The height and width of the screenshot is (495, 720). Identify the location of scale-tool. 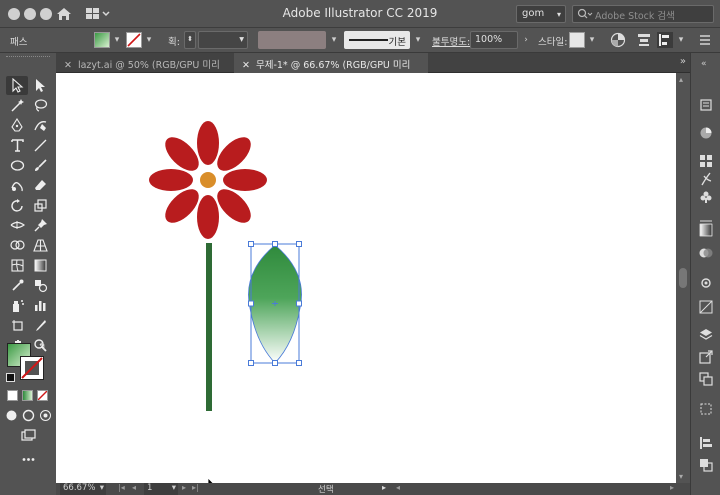
(40, 205).